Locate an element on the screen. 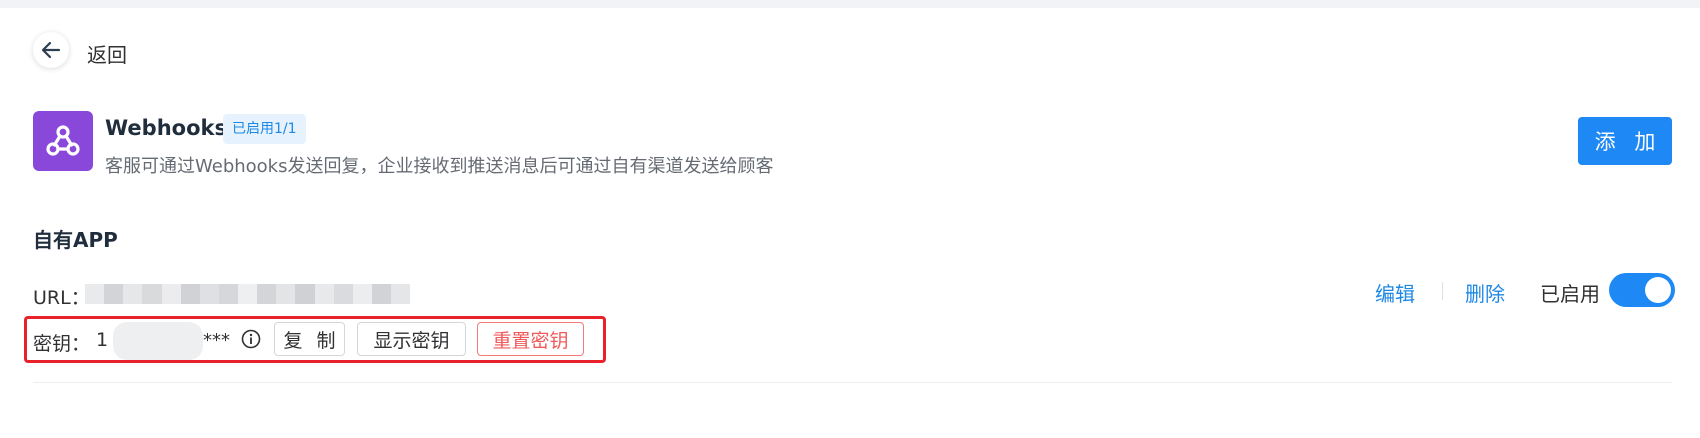 This screenshot has height=438, width=1700. top-strip is located at coordinates (850, 4).